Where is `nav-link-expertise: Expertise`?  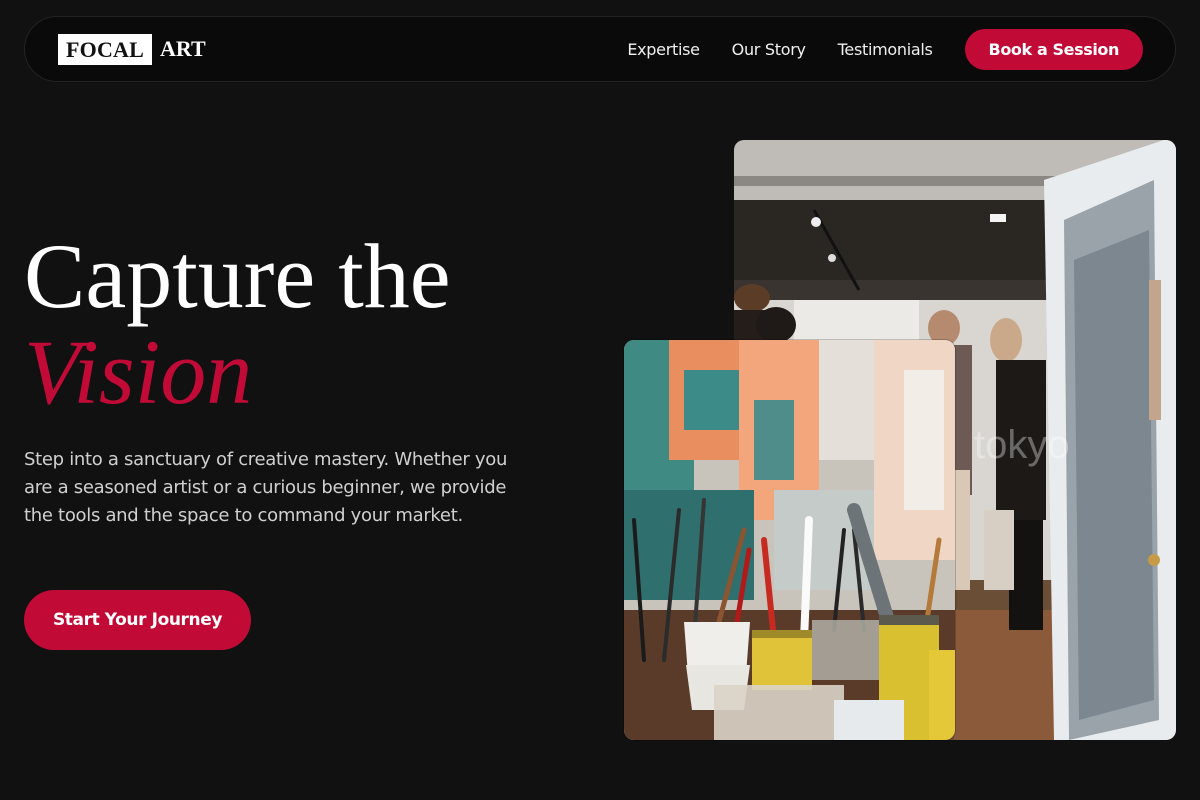 nav-link-expertise: Expertise is located at coordinates (663, 49).